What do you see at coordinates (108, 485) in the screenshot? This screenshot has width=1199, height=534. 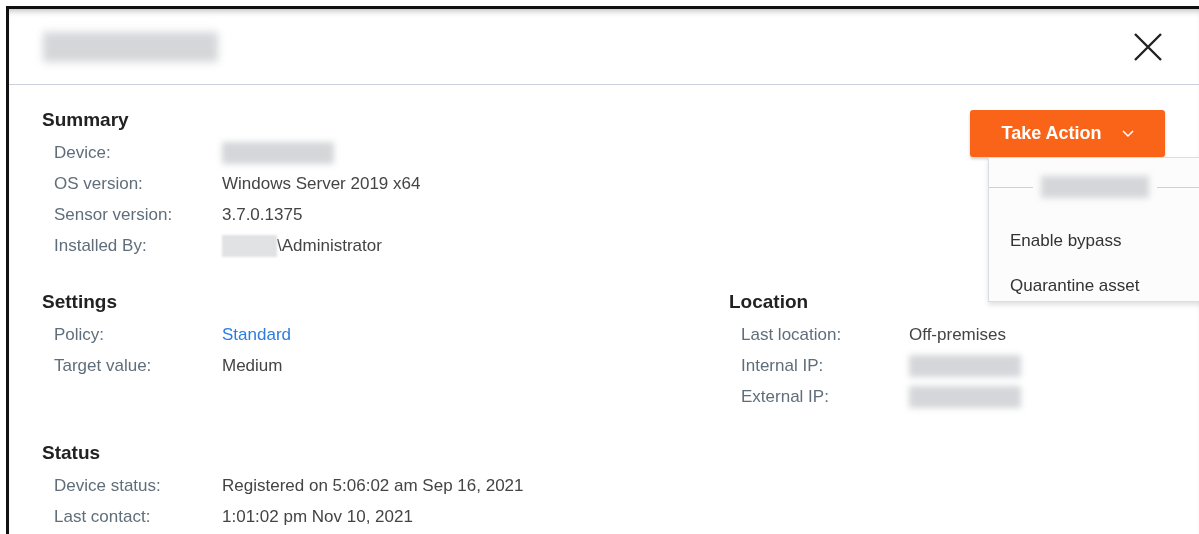 I see `field-label: Device status:` at bounding box center [108, 485].